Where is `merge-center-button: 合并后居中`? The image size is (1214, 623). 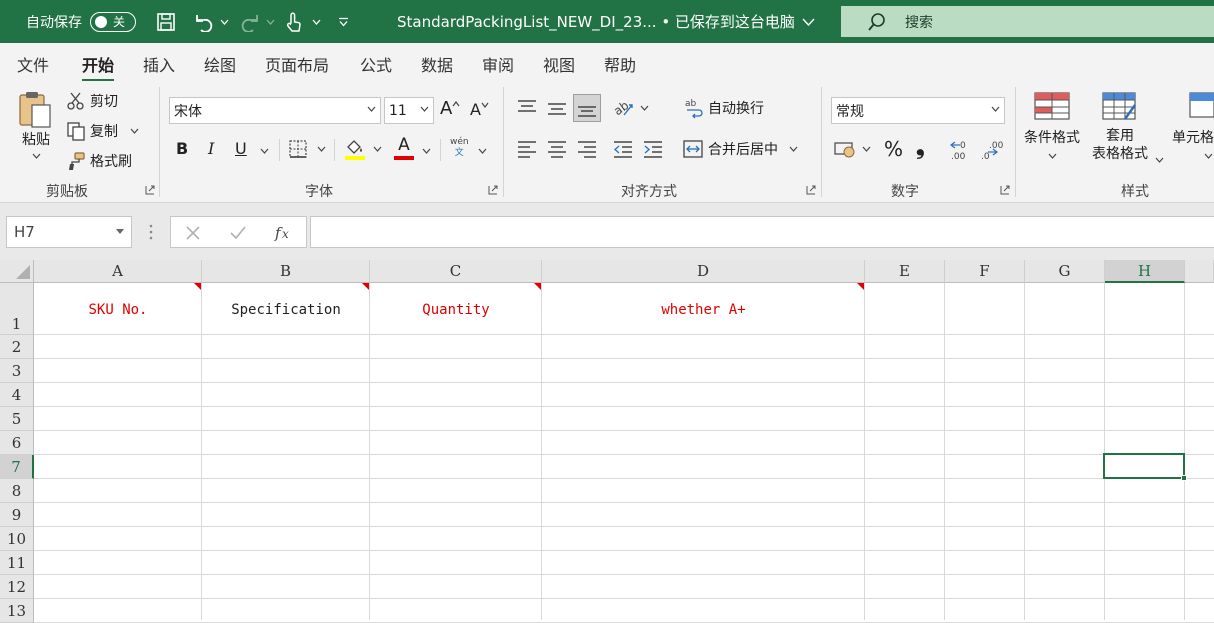
merge-center-button: 合并后居中 is located at coordinates (740, 149).